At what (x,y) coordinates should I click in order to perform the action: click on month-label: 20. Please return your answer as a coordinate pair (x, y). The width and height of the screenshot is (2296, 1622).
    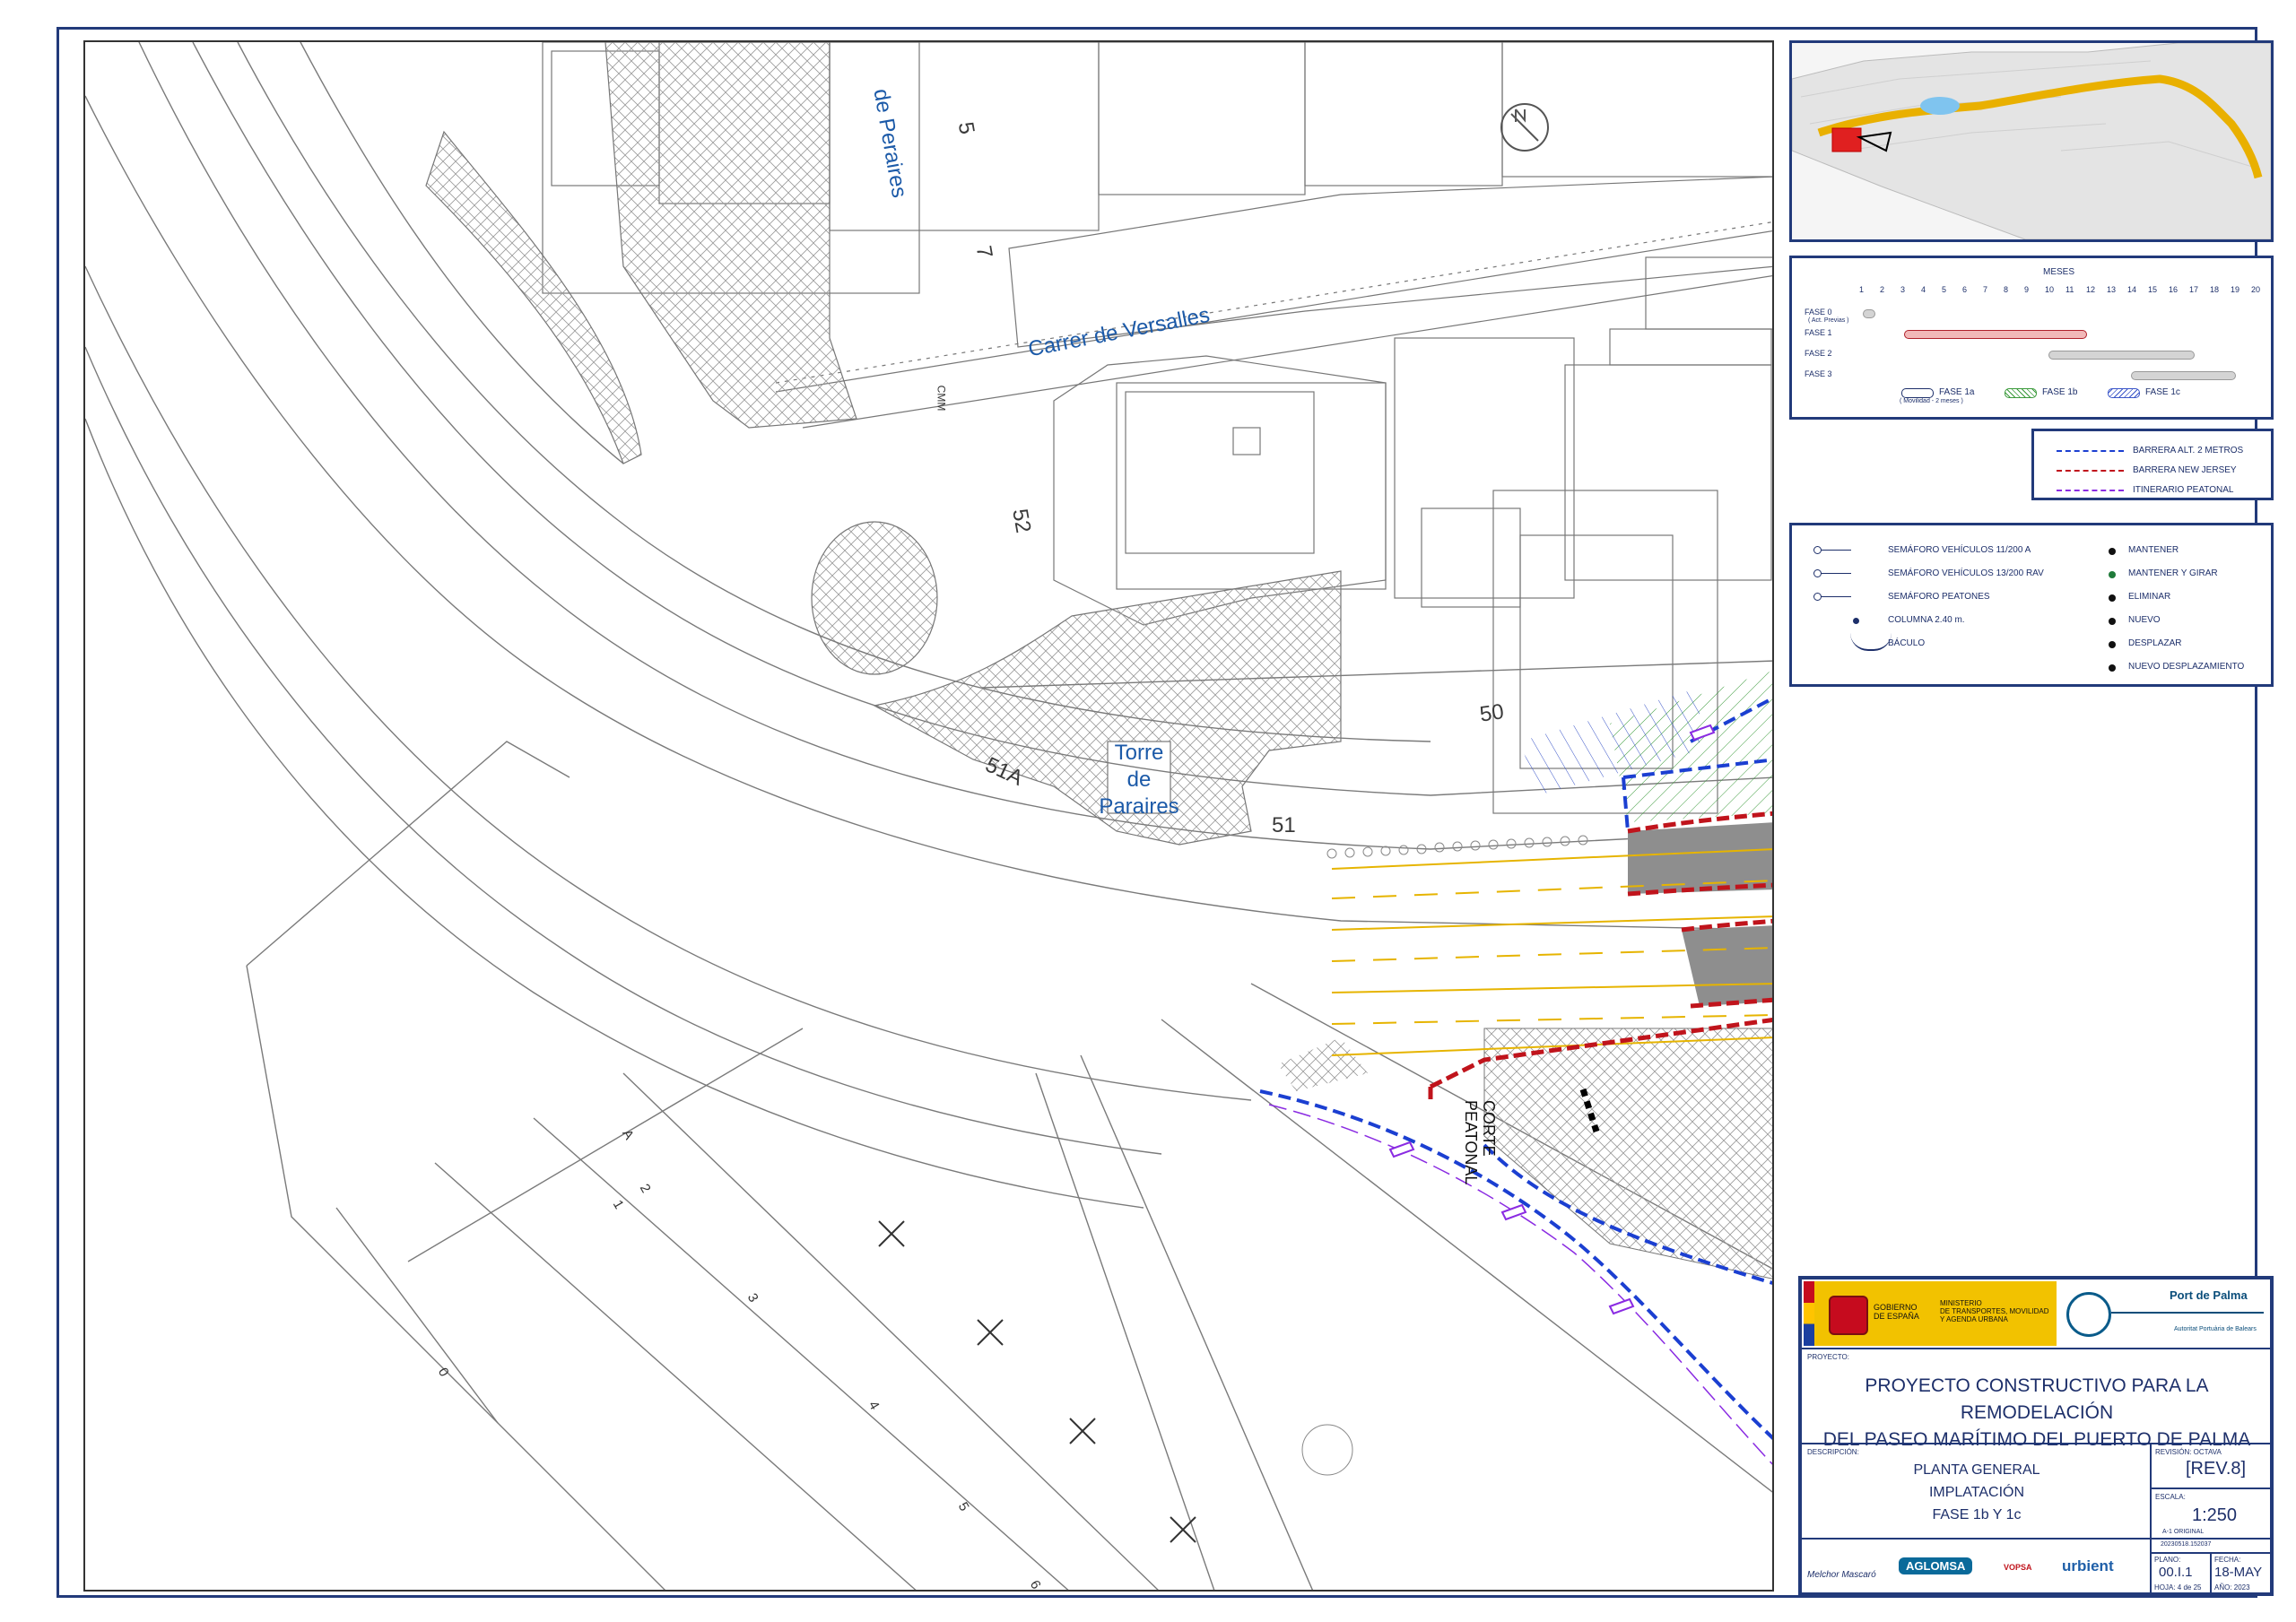
    Looking at the image, I should click on (2256, 289).